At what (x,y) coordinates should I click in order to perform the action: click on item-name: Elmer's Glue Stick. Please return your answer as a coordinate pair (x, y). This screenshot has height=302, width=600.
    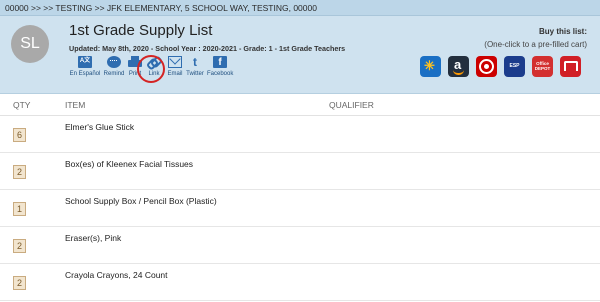
    Looking at the image, I should click on (100, 127).